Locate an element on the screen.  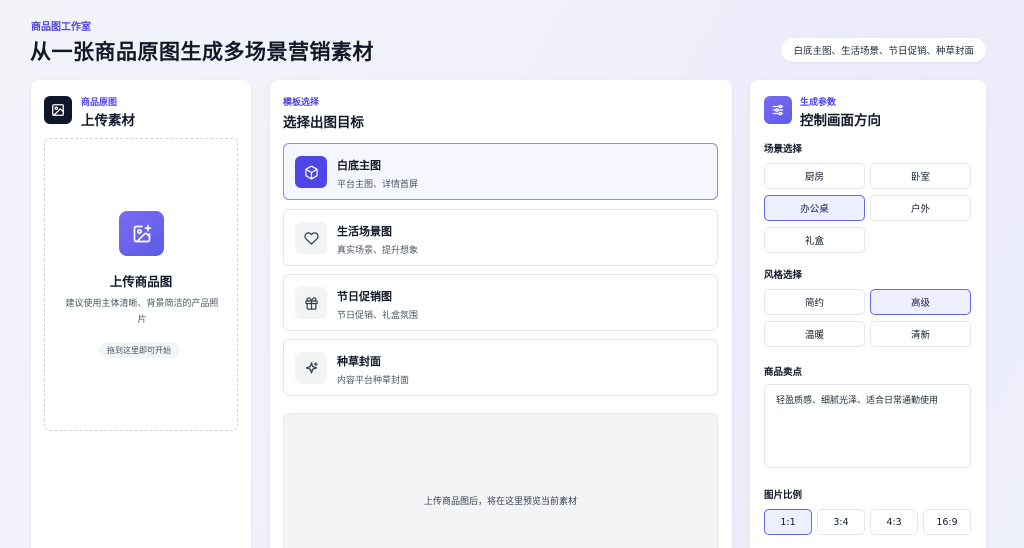
template-name: 节日促销图 is located at coordinates (364, 296).